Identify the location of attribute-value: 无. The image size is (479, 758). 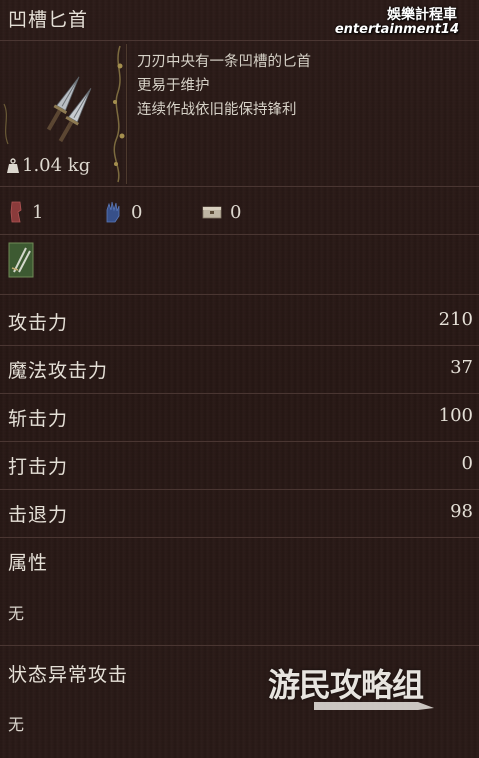
(16, 613).